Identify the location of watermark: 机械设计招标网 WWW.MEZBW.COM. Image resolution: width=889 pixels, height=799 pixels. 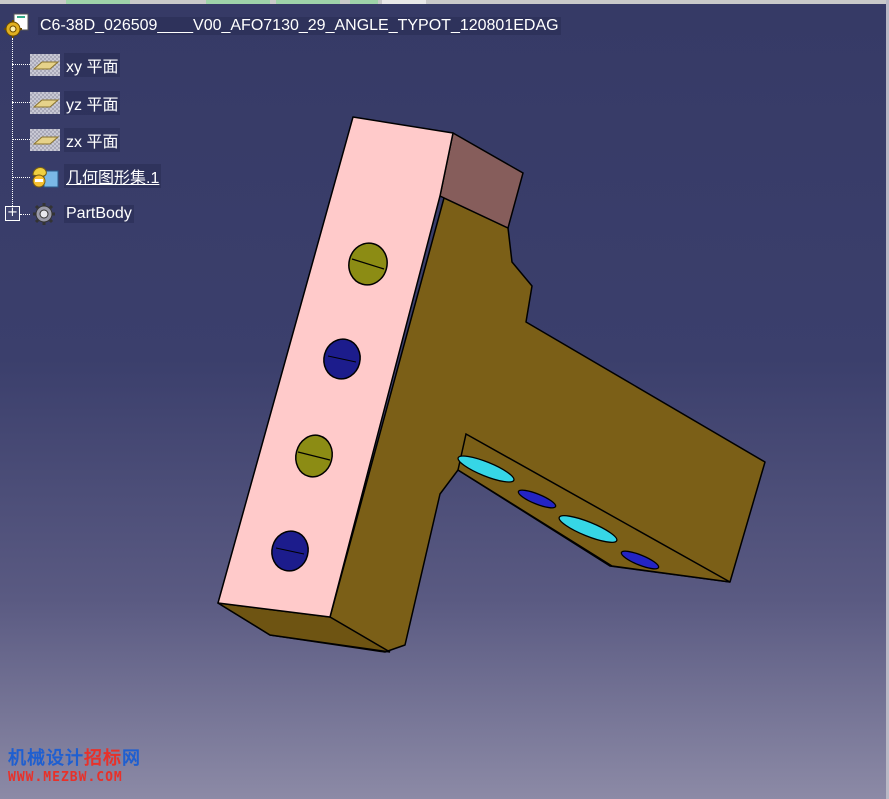
(74, 767).